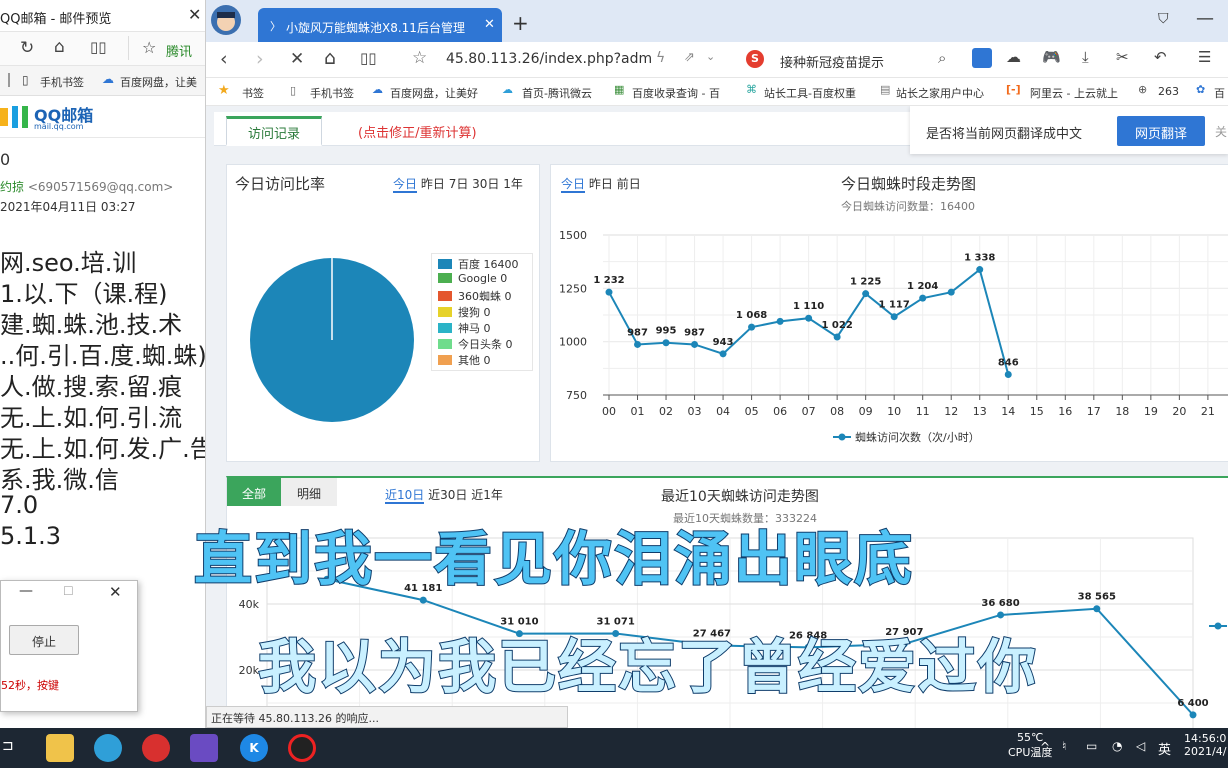  What do you see at coordinates (254, 492) in the screenshot?
I see `tab-all: 全部` at bounding box center [254, 492].